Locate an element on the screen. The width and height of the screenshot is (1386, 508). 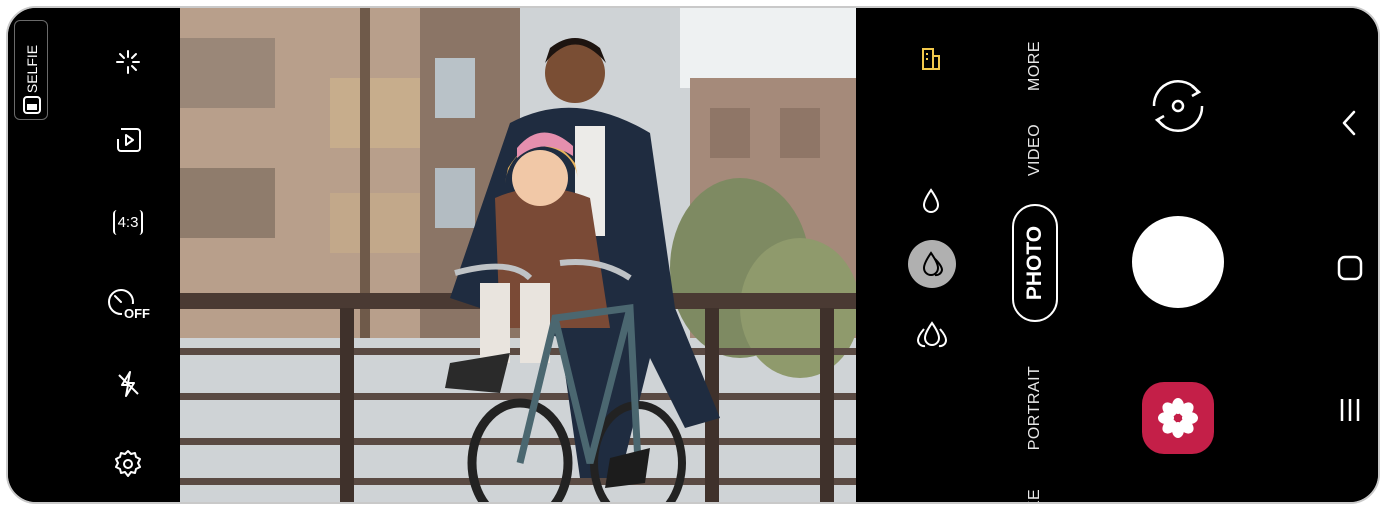
selfie-toggle-button: SELFIE is located at coordinates (31, 70).